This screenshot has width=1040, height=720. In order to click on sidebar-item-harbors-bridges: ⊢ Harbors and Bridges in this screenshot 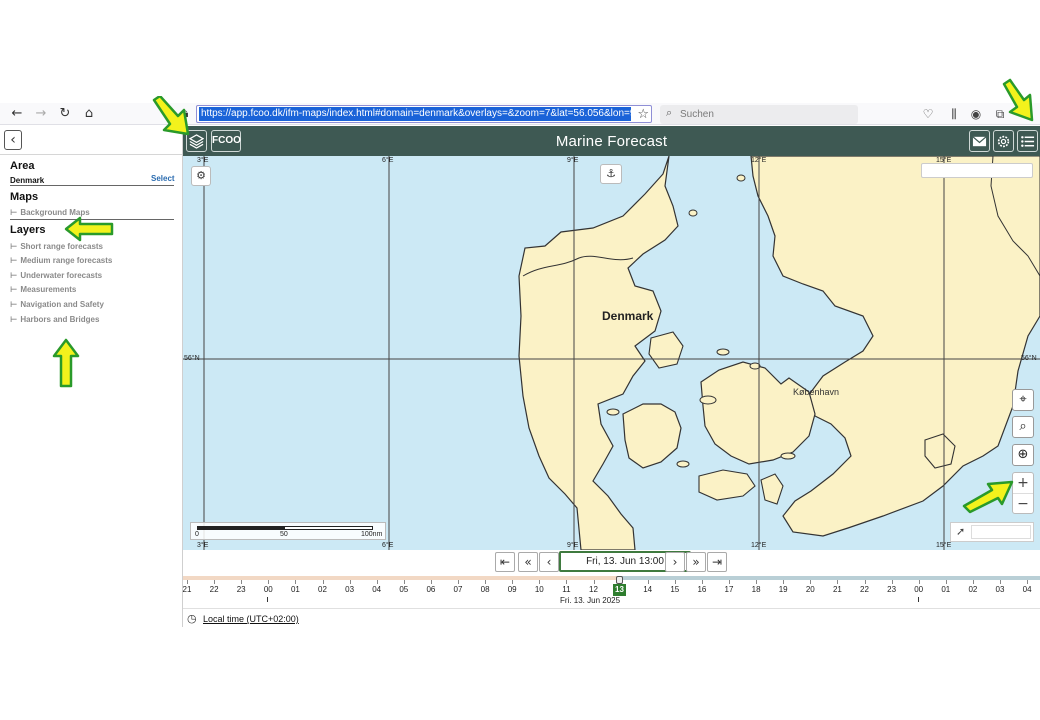, I will do `click(54, 319)`.